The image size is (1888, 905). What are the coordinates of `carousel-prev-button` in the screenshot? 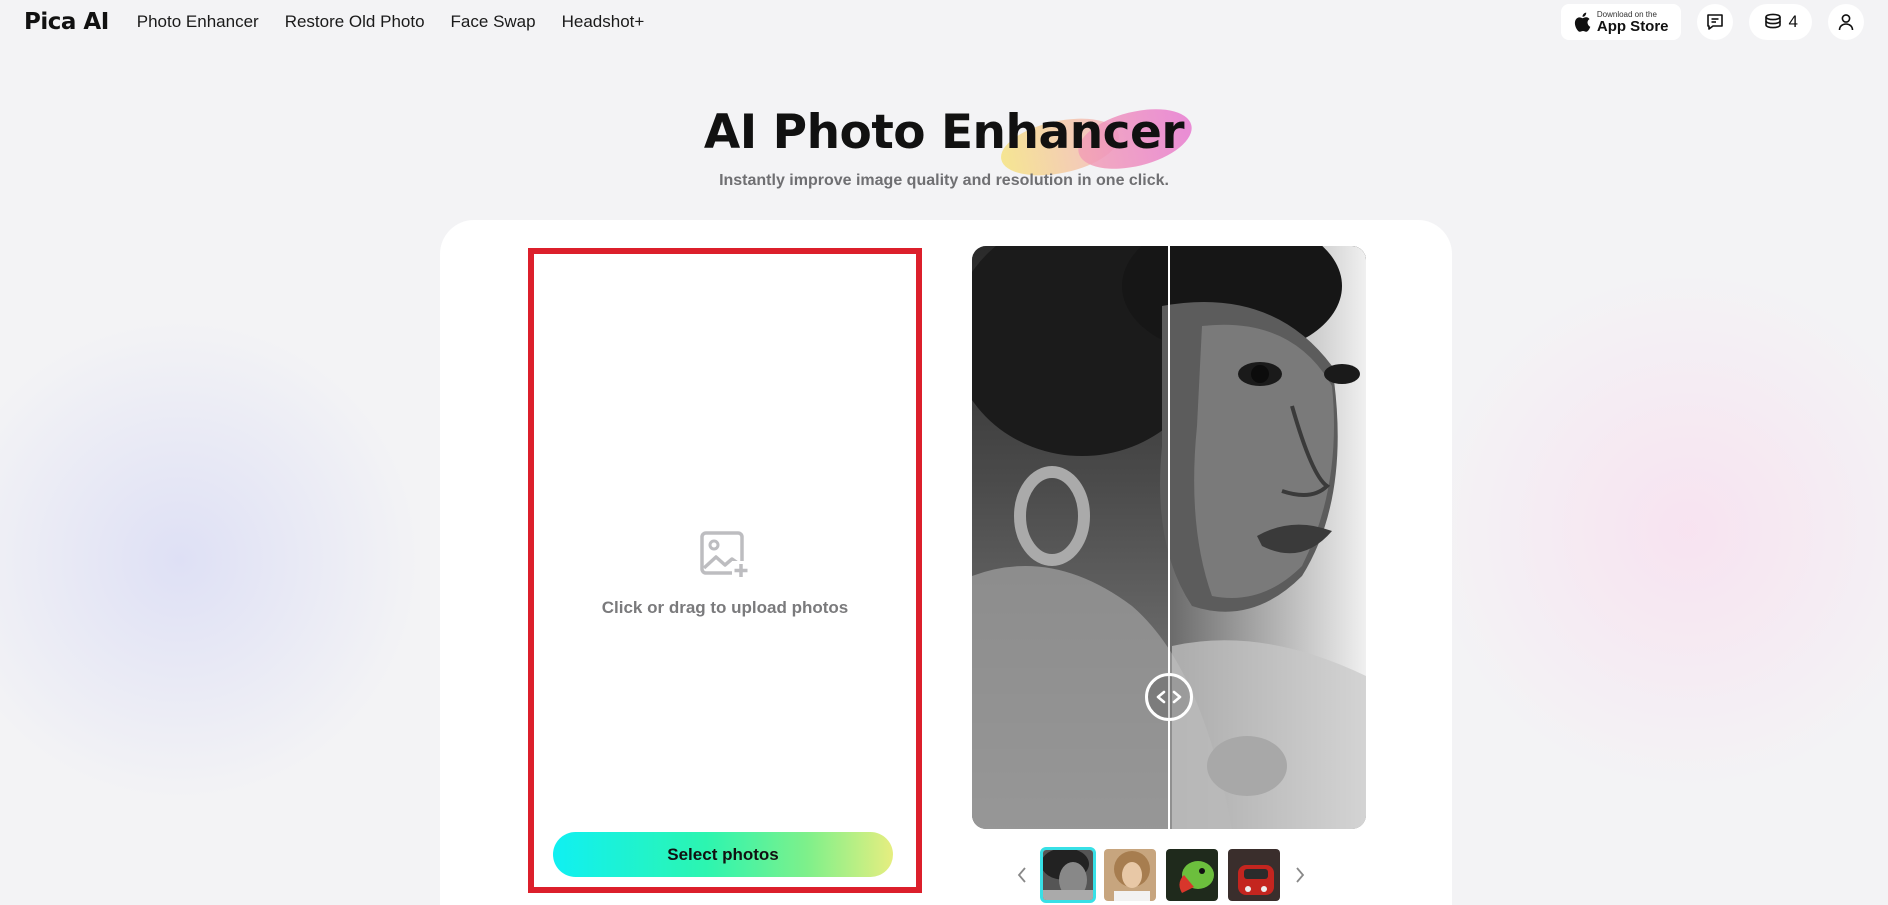 It's located at (1022, 875).